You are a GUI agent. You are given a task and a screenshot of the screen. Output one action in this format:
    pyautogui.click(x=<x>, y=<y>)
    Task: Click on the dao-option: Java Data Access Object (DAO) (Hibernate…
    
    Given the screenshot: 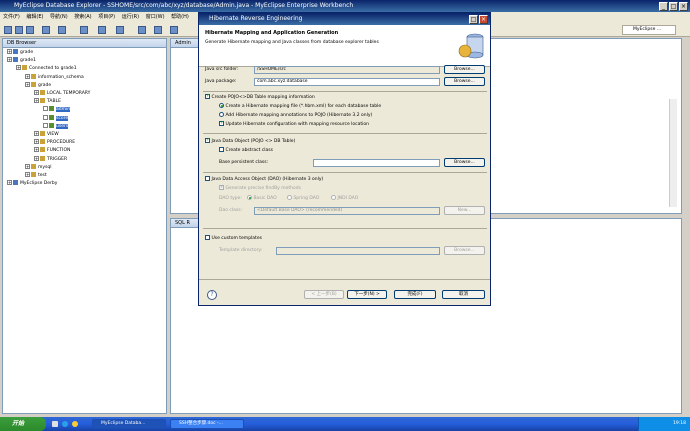 What is the action you would take?
    pyautogui.click(x=264, y=179)
    